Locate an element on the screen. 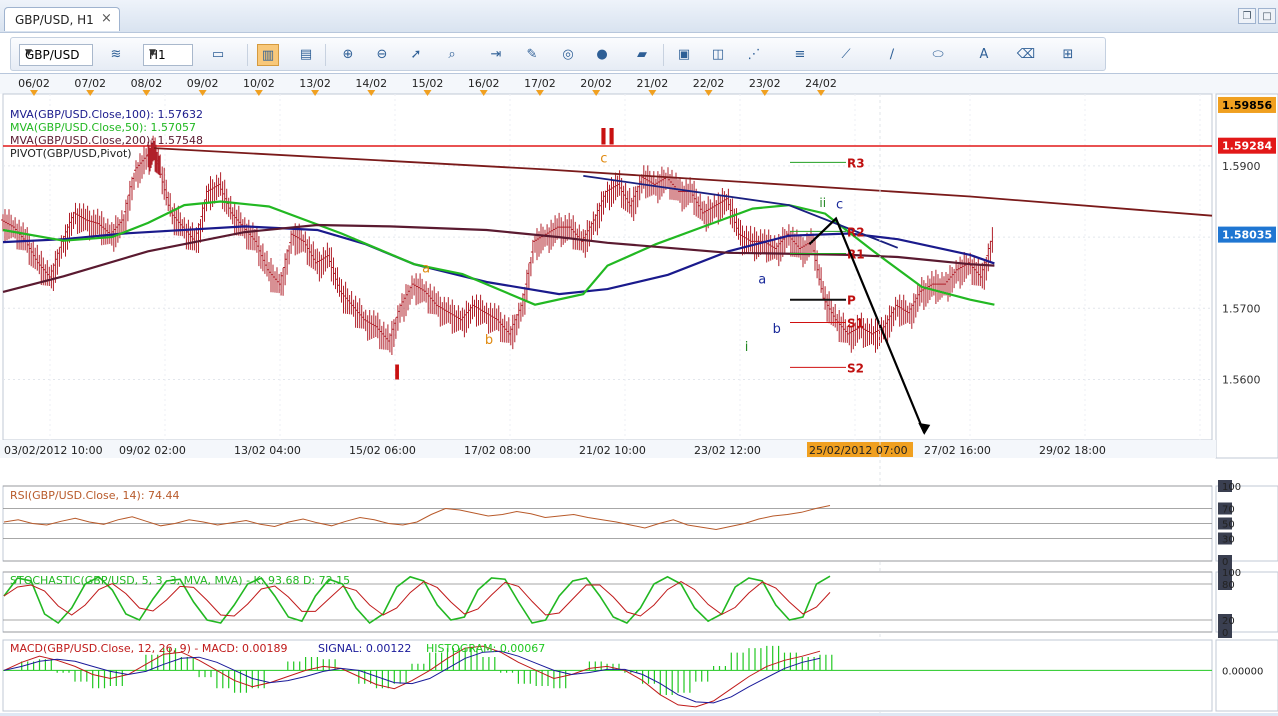 The height and width of the screenshot is (716, 1278). axis-tick-label: 30 is located at coordinates (1228, 540).